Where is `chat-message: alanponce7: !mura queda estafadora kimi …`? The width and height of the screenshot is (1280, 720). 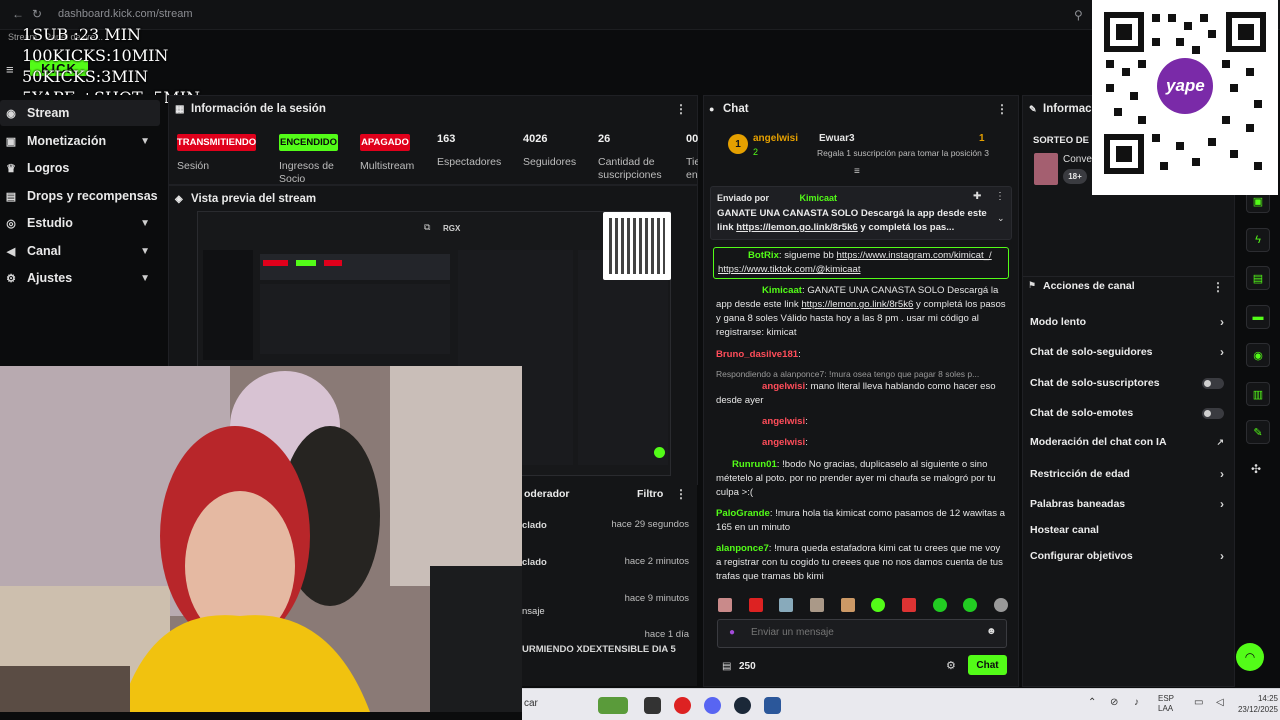
chat-message: alanponce7: !mura queda estafadora kimi … is located at coordinates (862, 563).